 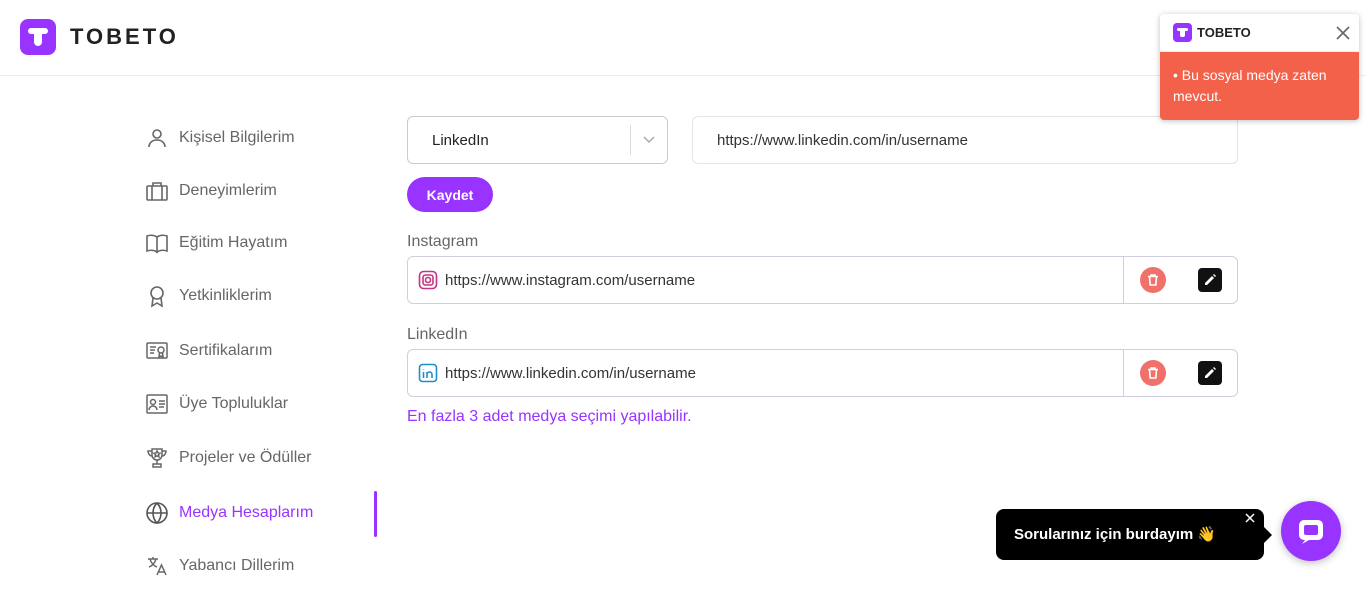 I want to click on media-url-input, so click(x=965, y=140).